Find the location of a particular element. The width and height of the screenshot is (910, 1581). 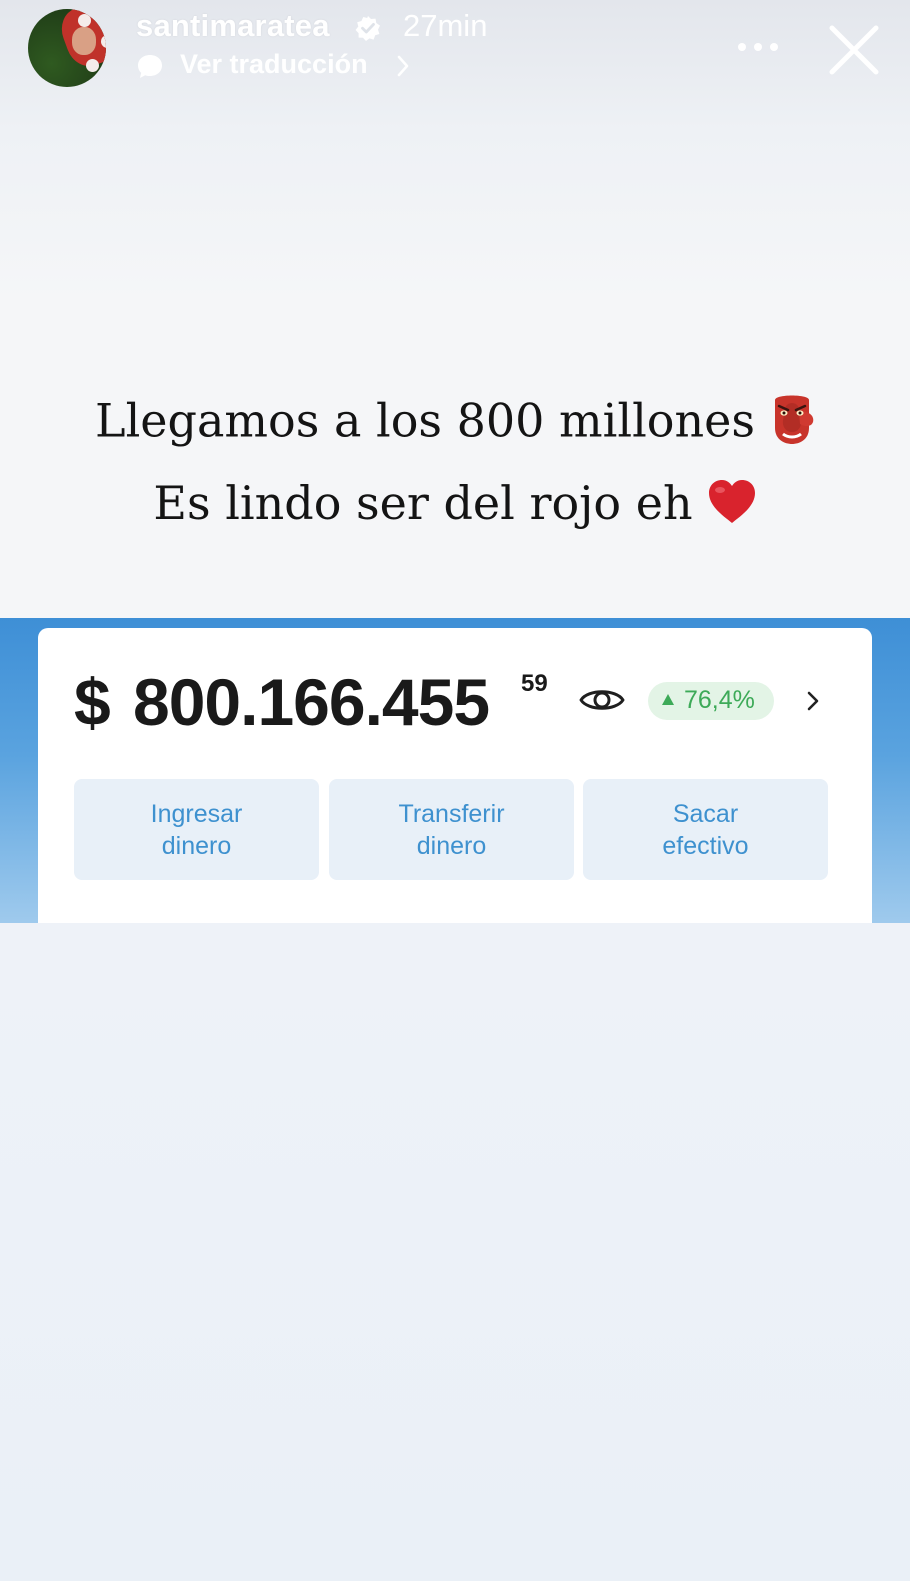

see-translation-link: Ver traducción is located at coordinates (274, 64).